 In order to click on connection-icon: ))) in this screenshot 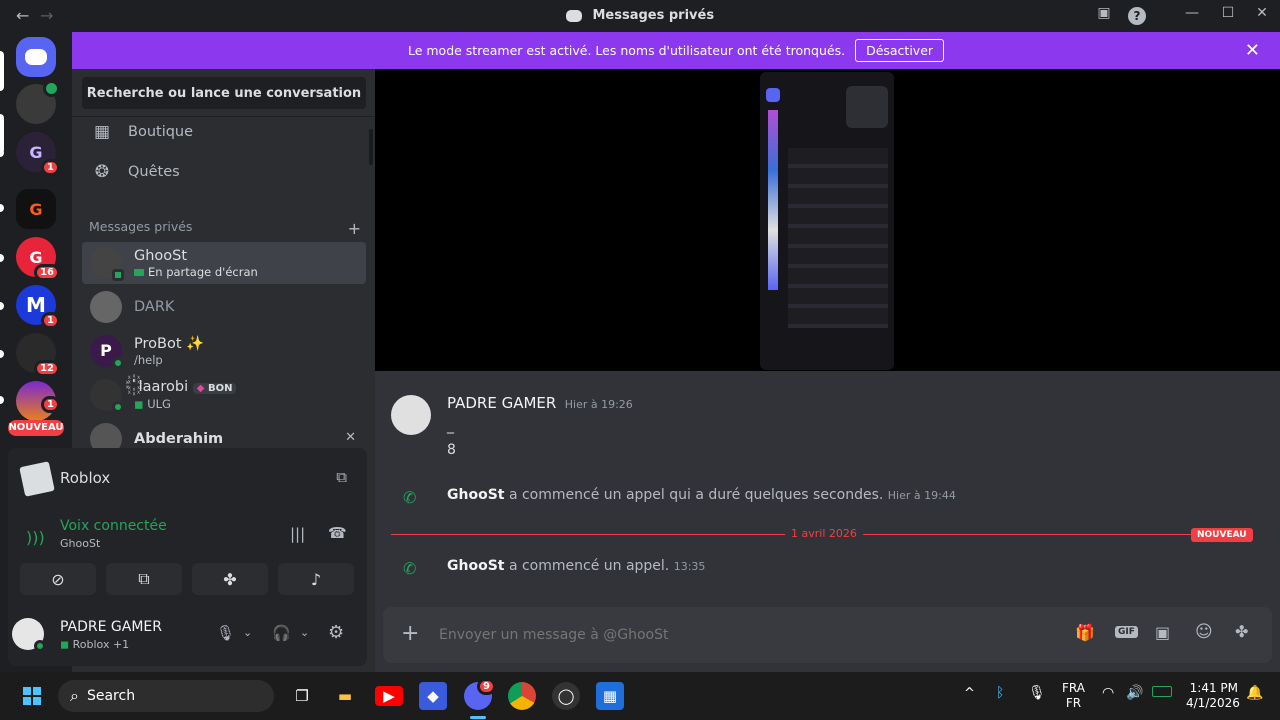, I will do `click(35, 537)`.